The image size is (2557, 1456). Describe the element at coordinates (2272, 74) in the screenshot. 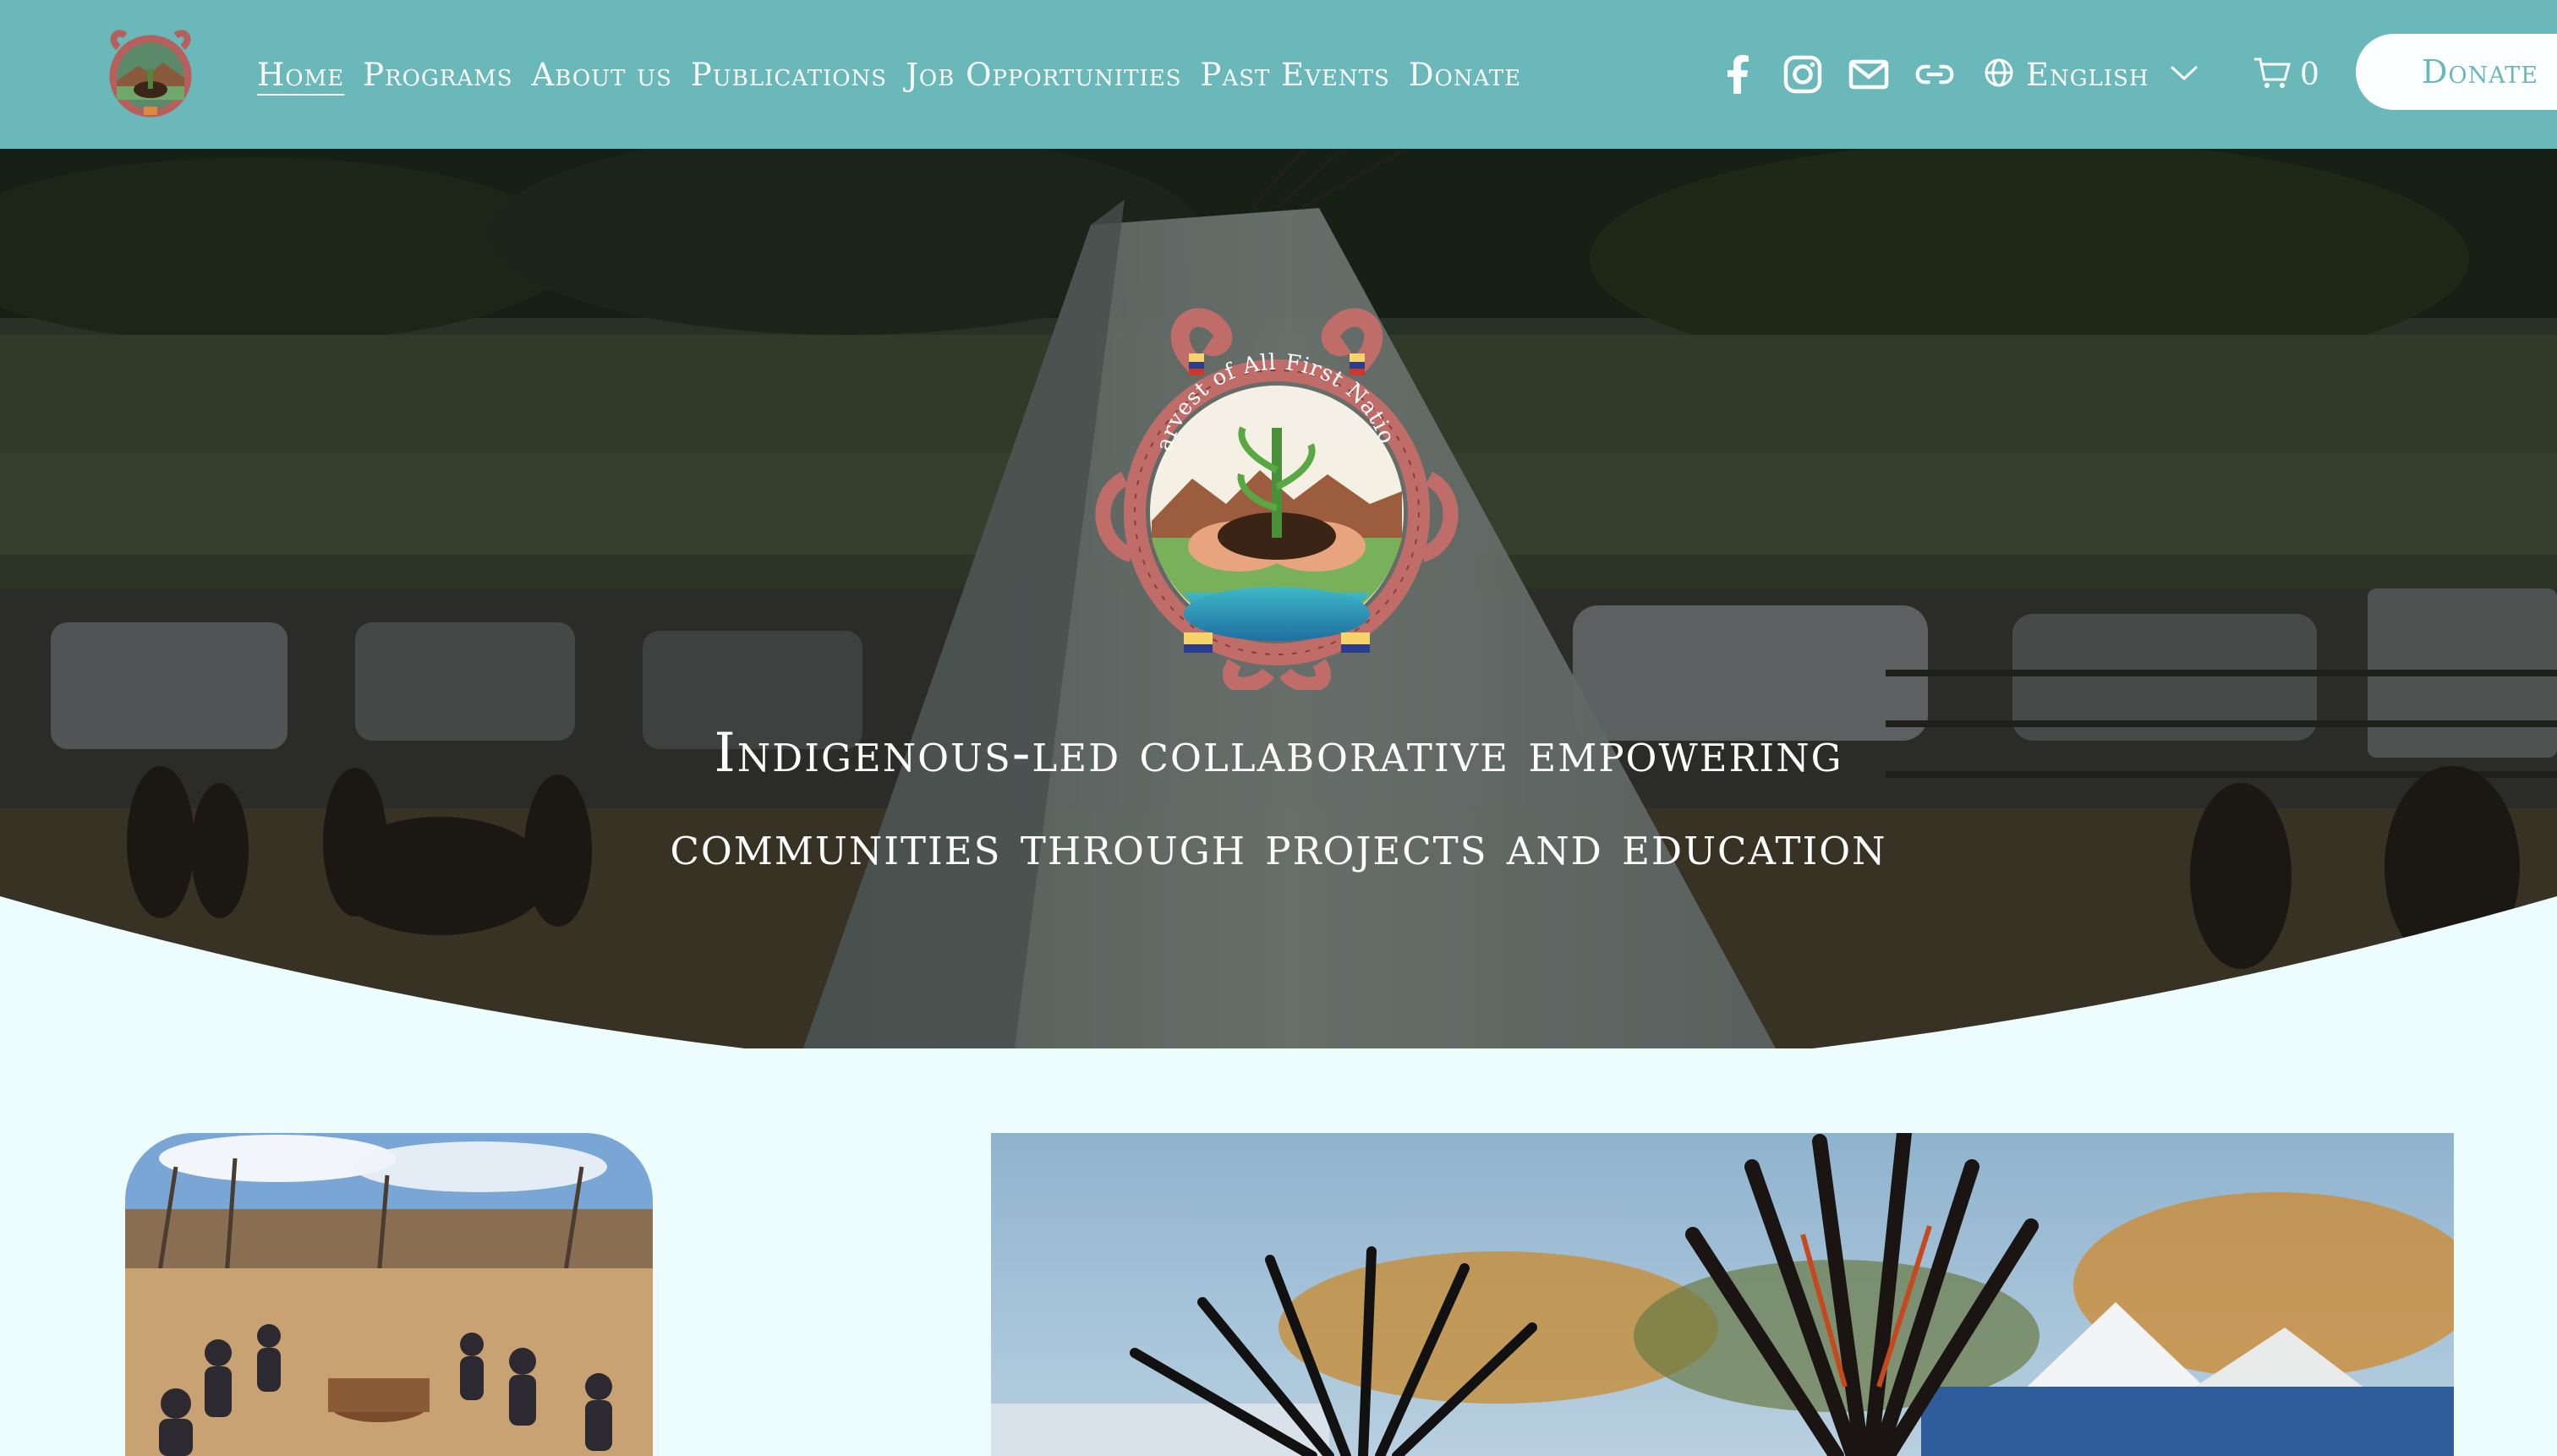

I see `cart-icon` at that location.